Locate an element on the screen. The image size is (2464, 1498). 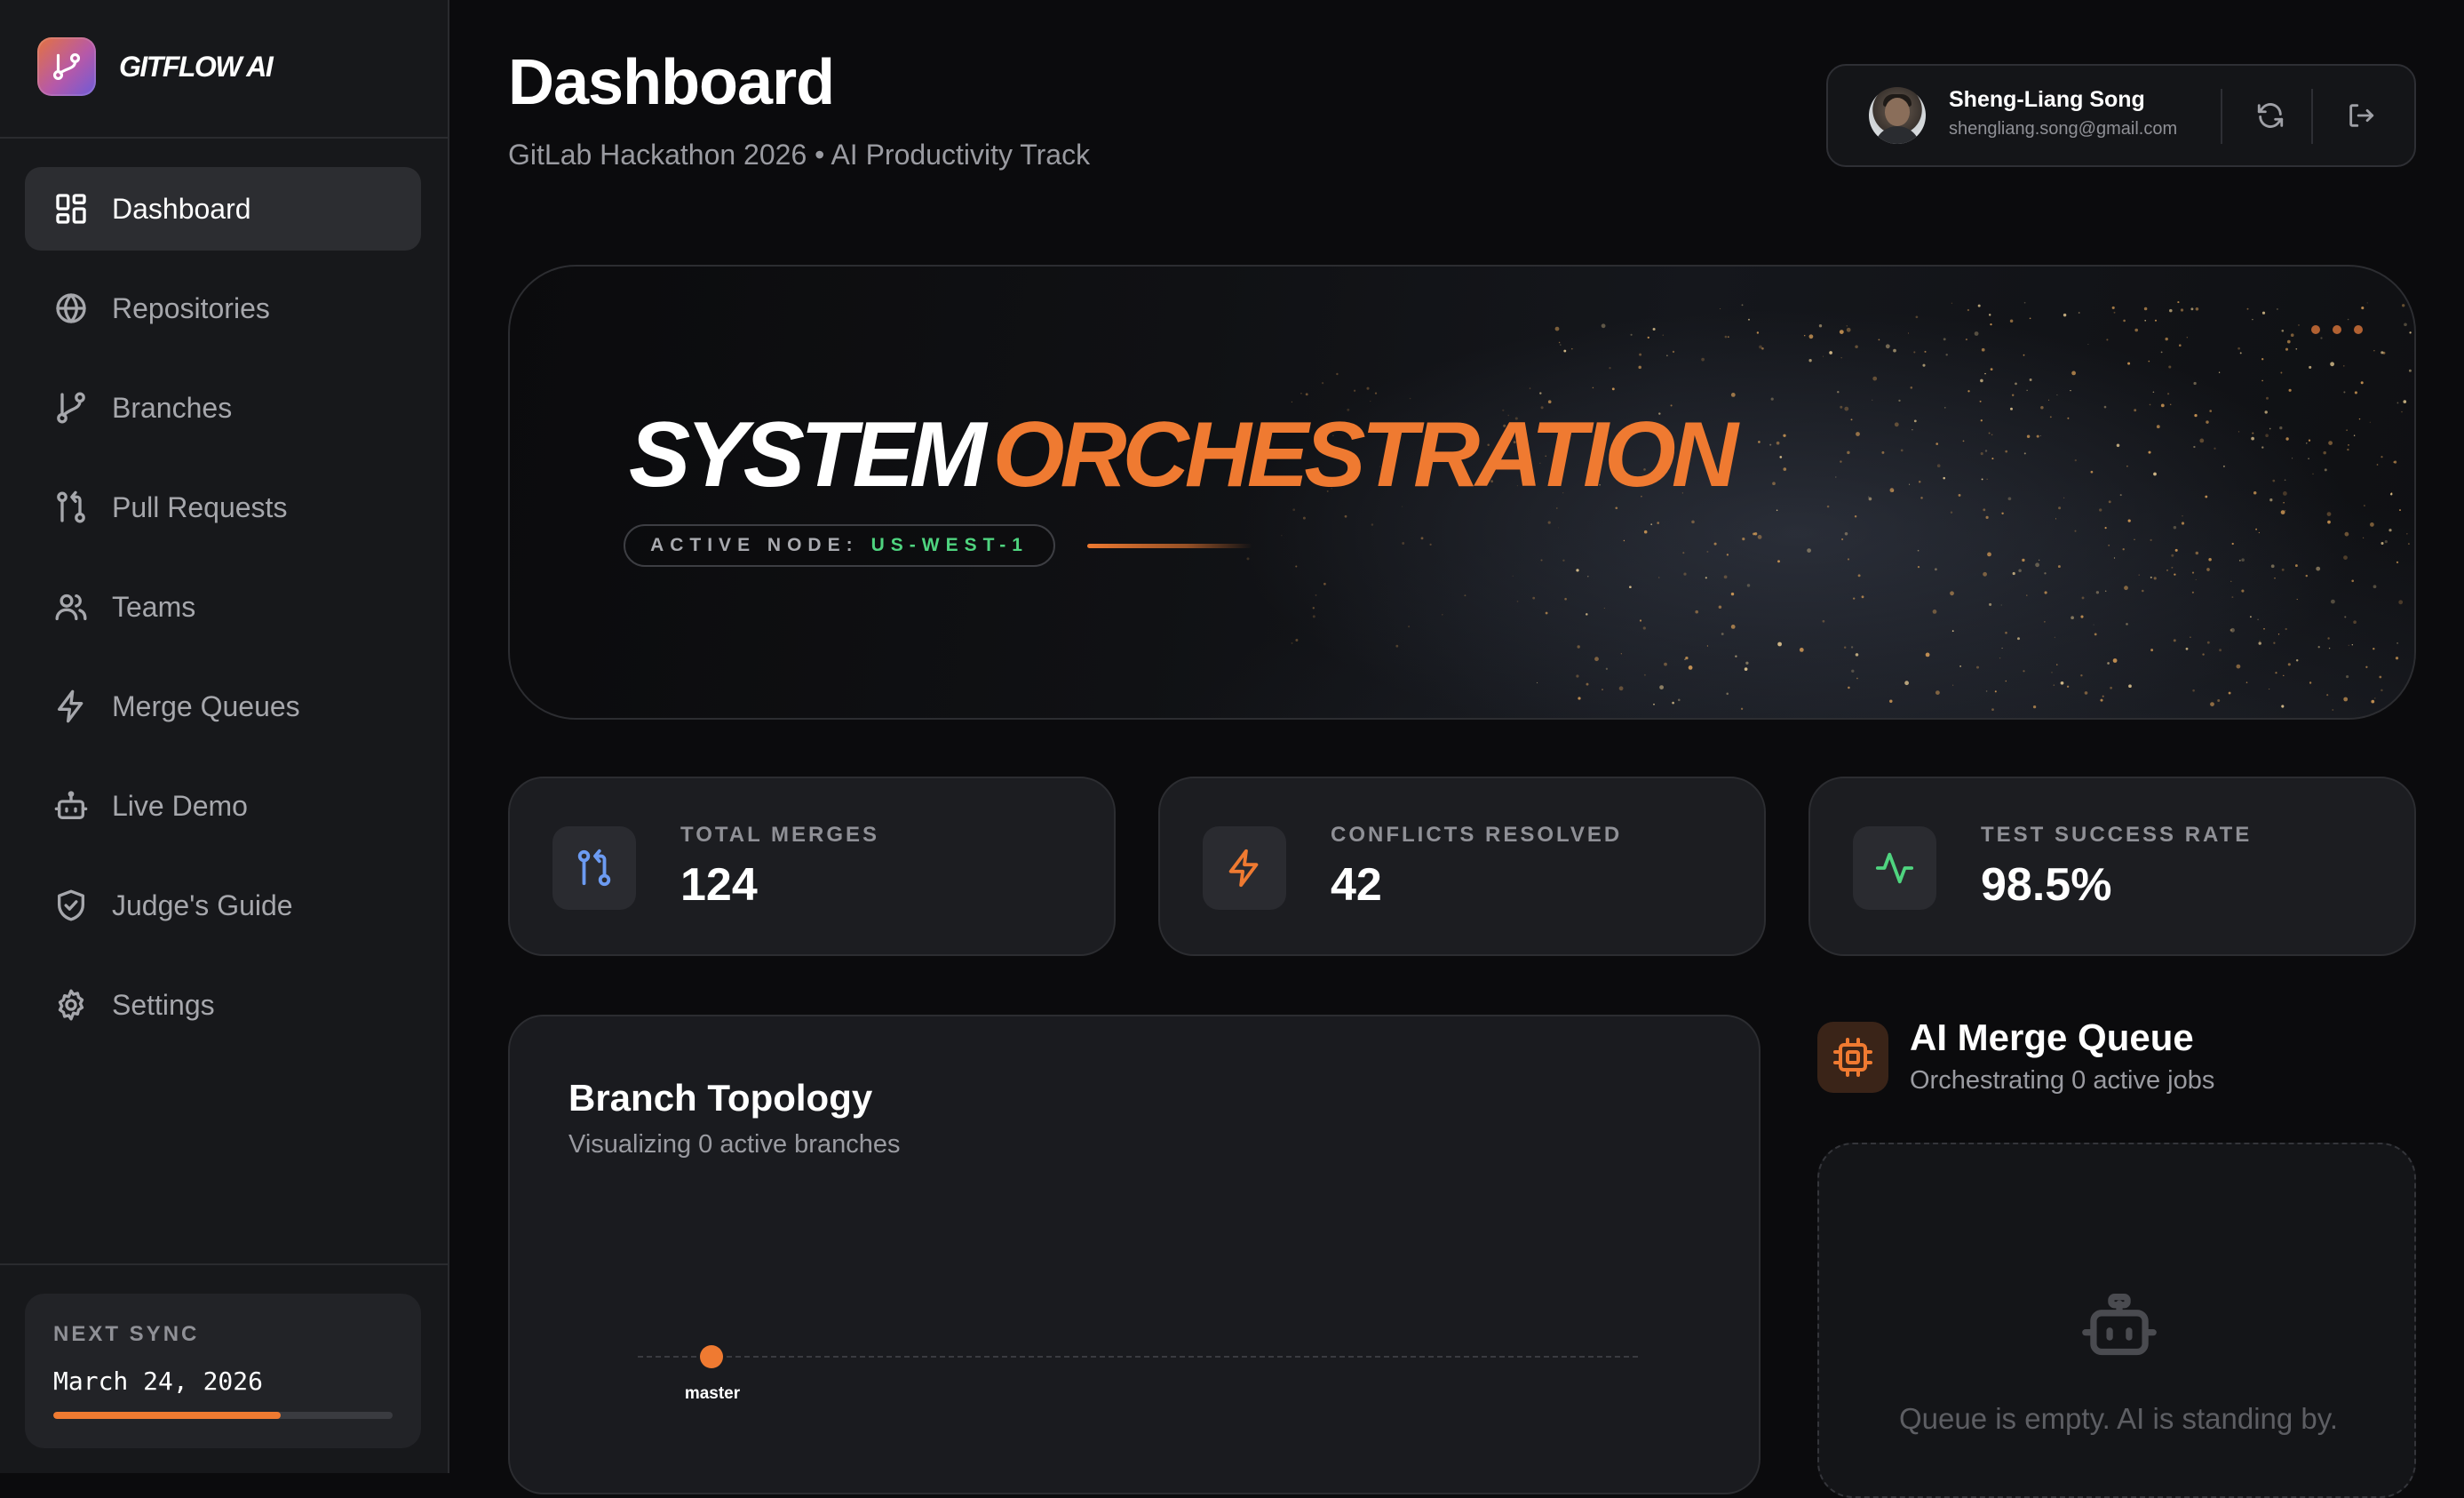
sync-progress-fill is located at coordinates (167, 1415).